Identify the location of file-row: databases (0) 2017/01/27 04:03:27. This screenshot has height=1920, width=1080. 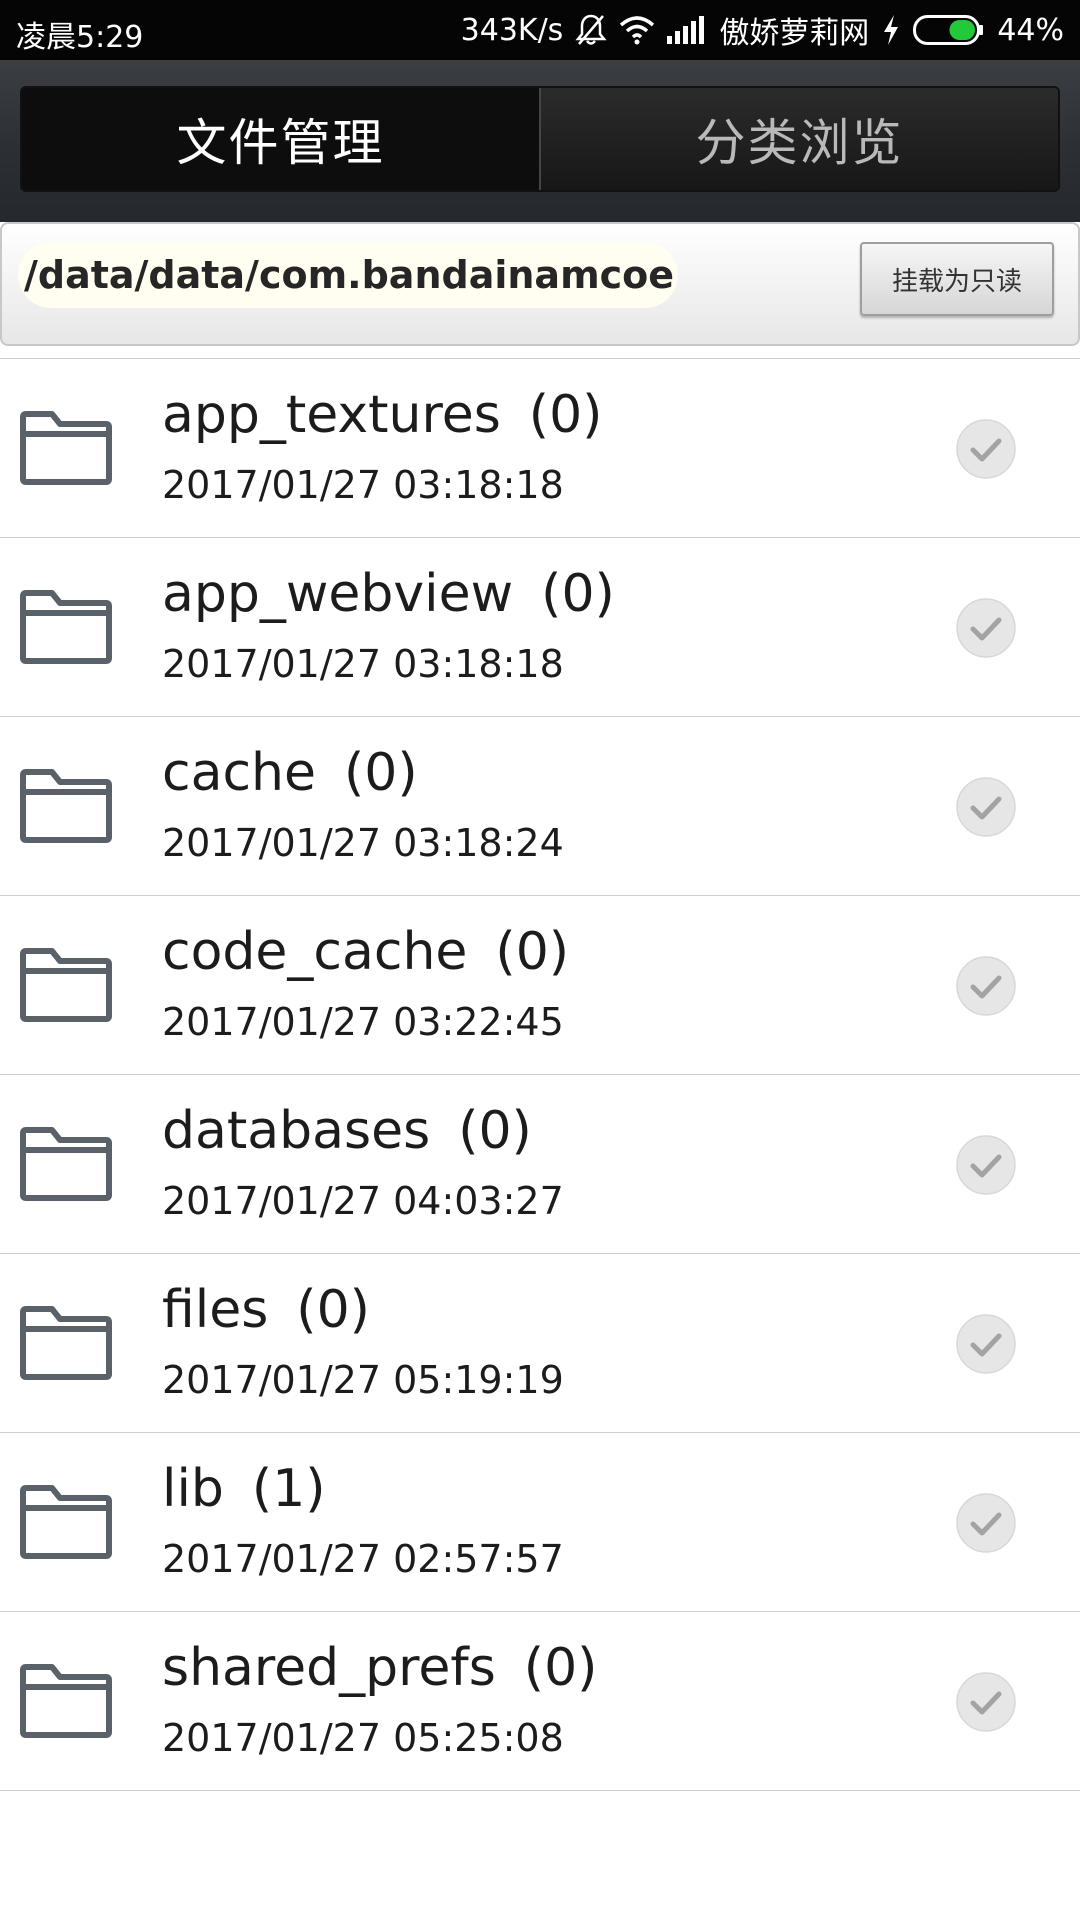
(540, 1164).